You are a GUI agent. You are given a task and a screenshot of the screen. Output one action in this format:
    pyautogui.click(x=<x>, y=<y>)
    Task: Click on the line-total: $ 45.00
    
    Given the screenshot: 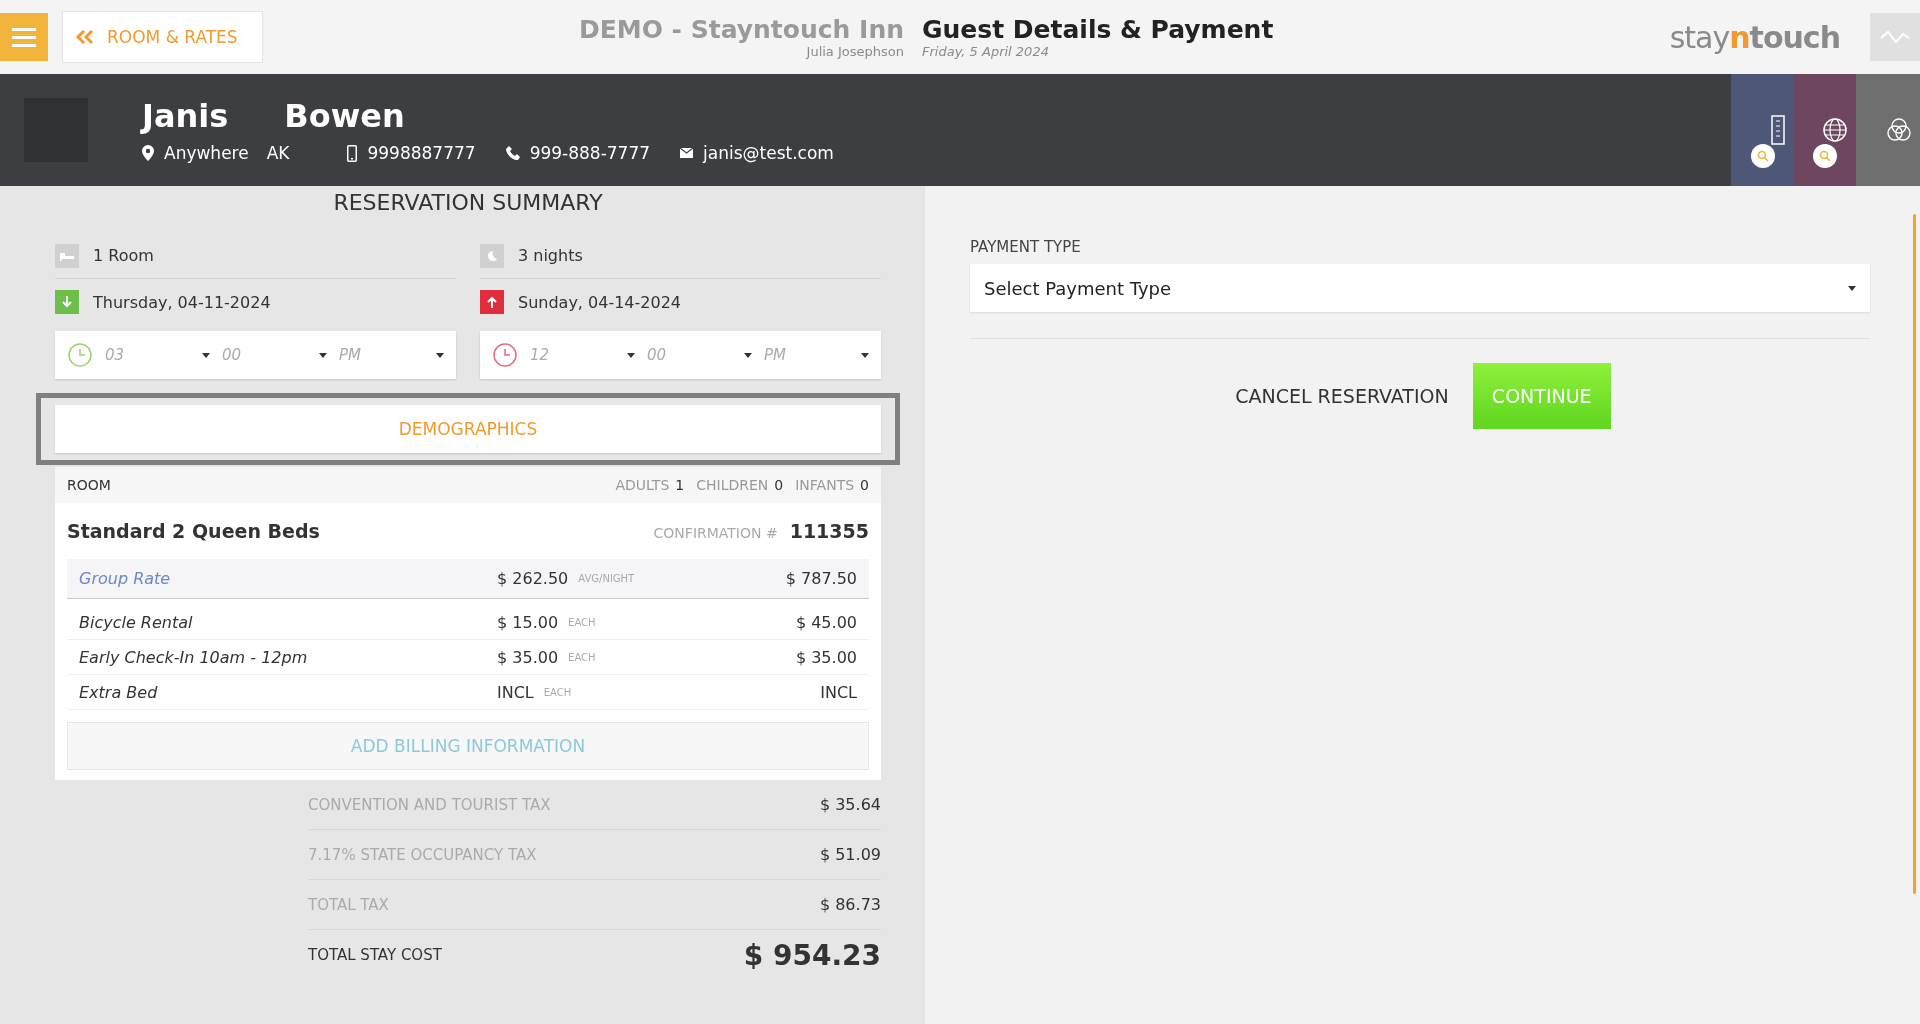 What is the action you would take?
    pyautogui.click(x=825, y=622)
    